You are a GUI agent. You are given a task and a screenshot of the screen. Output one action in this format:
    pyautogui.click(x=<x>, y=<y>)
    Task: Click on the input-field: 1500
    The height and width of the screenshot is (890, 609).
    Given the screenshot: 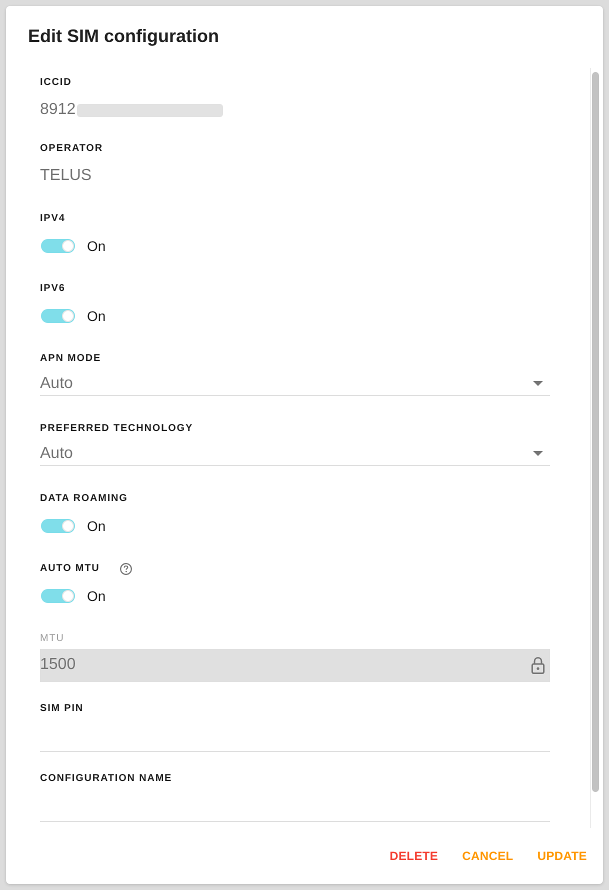 What is the action you would take?
    pyautogui.click(x=295, y=665)
    